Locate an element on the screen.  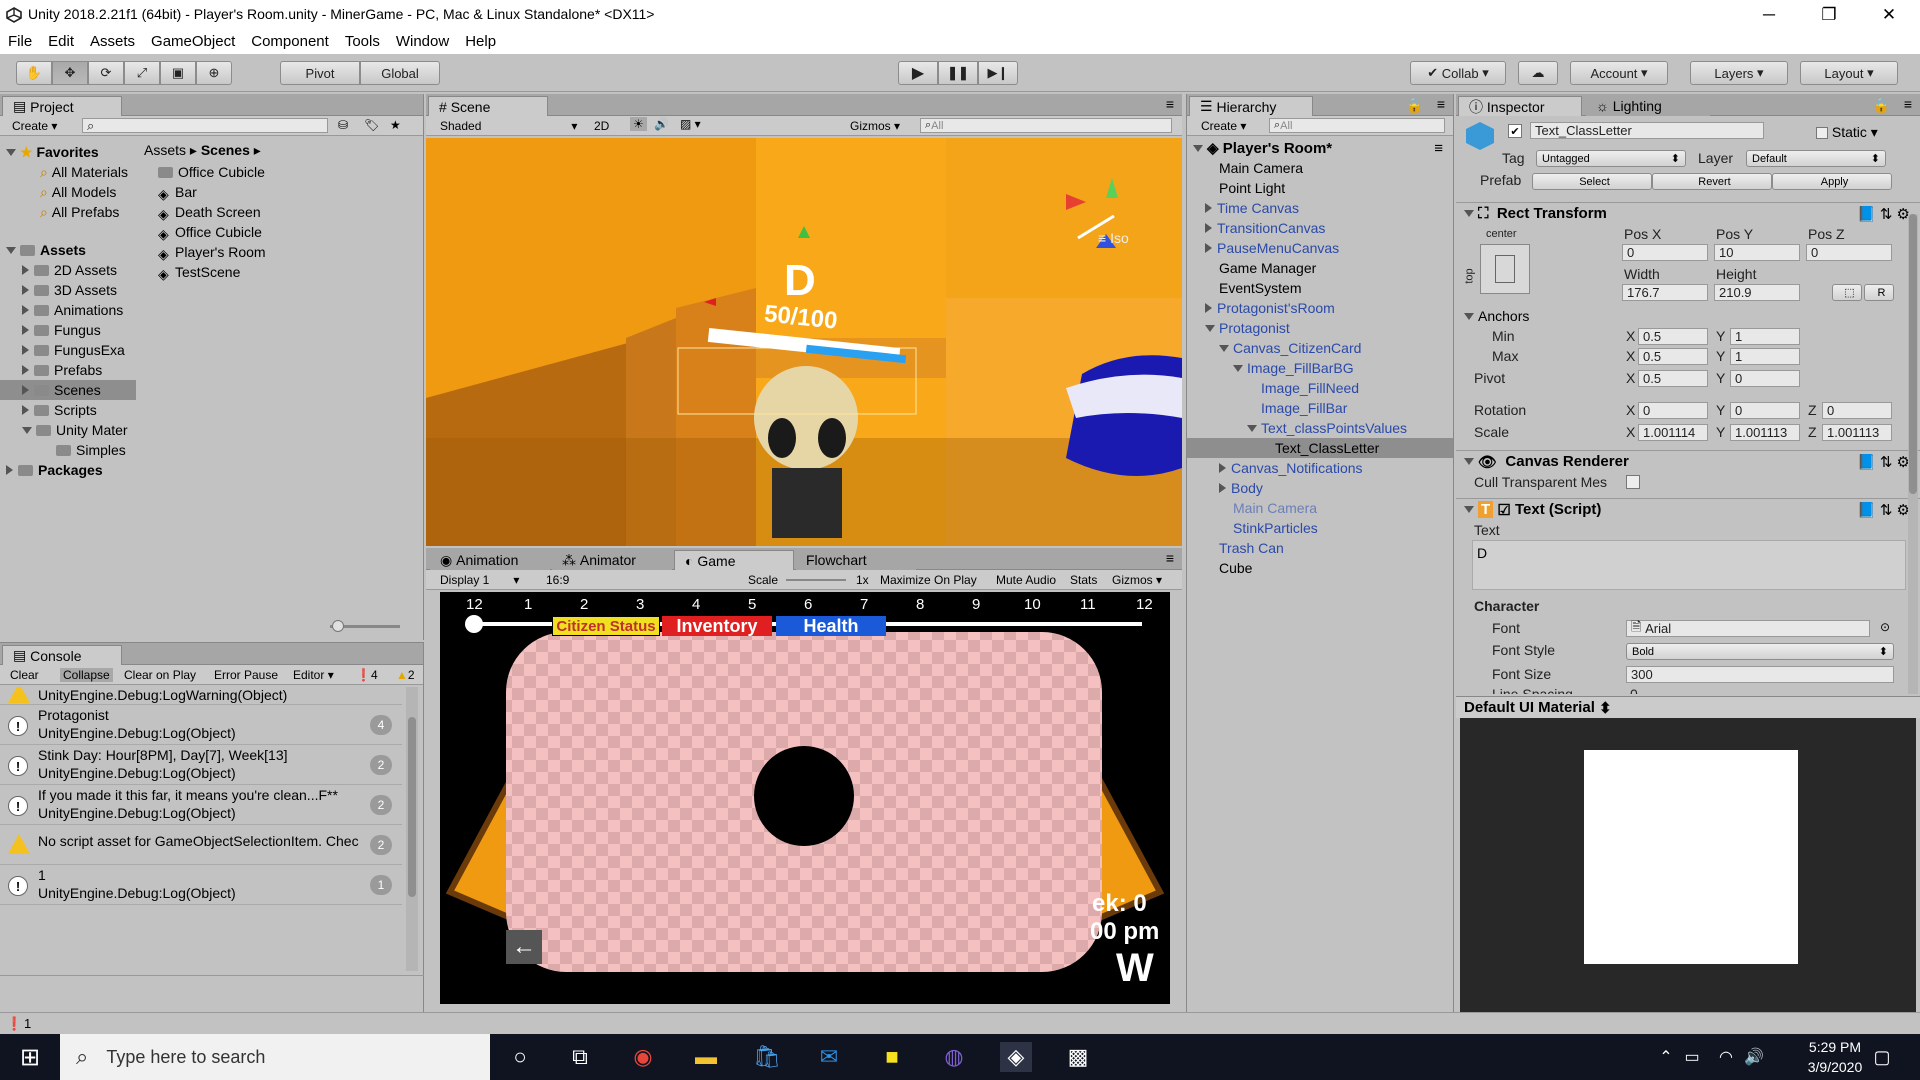
scene-search-input: ⌕ All is located at coordinates (1046, 125).